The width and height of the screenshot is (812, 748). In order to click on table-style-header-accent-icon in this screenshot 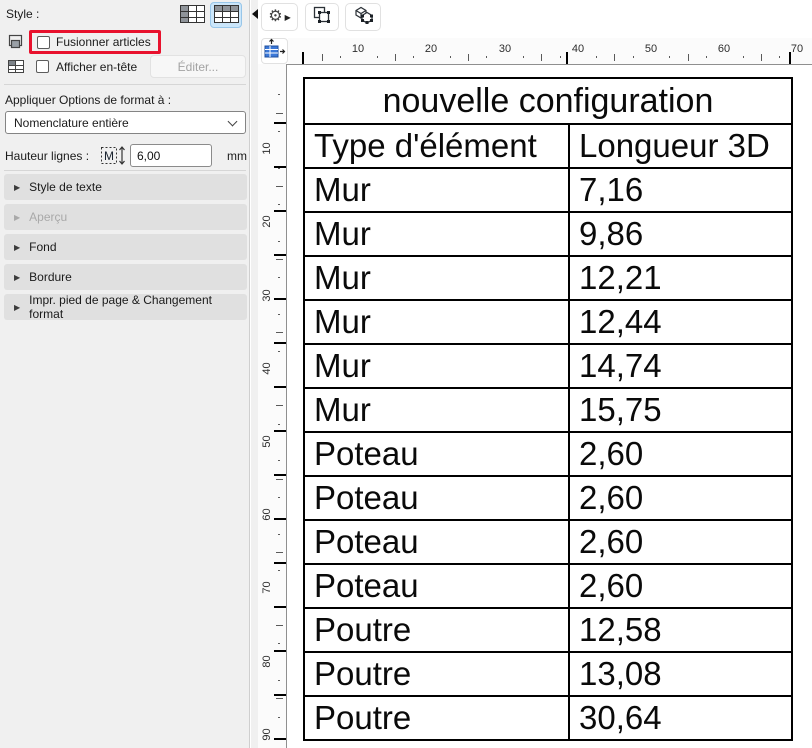, I will do `click(226, 15)`.